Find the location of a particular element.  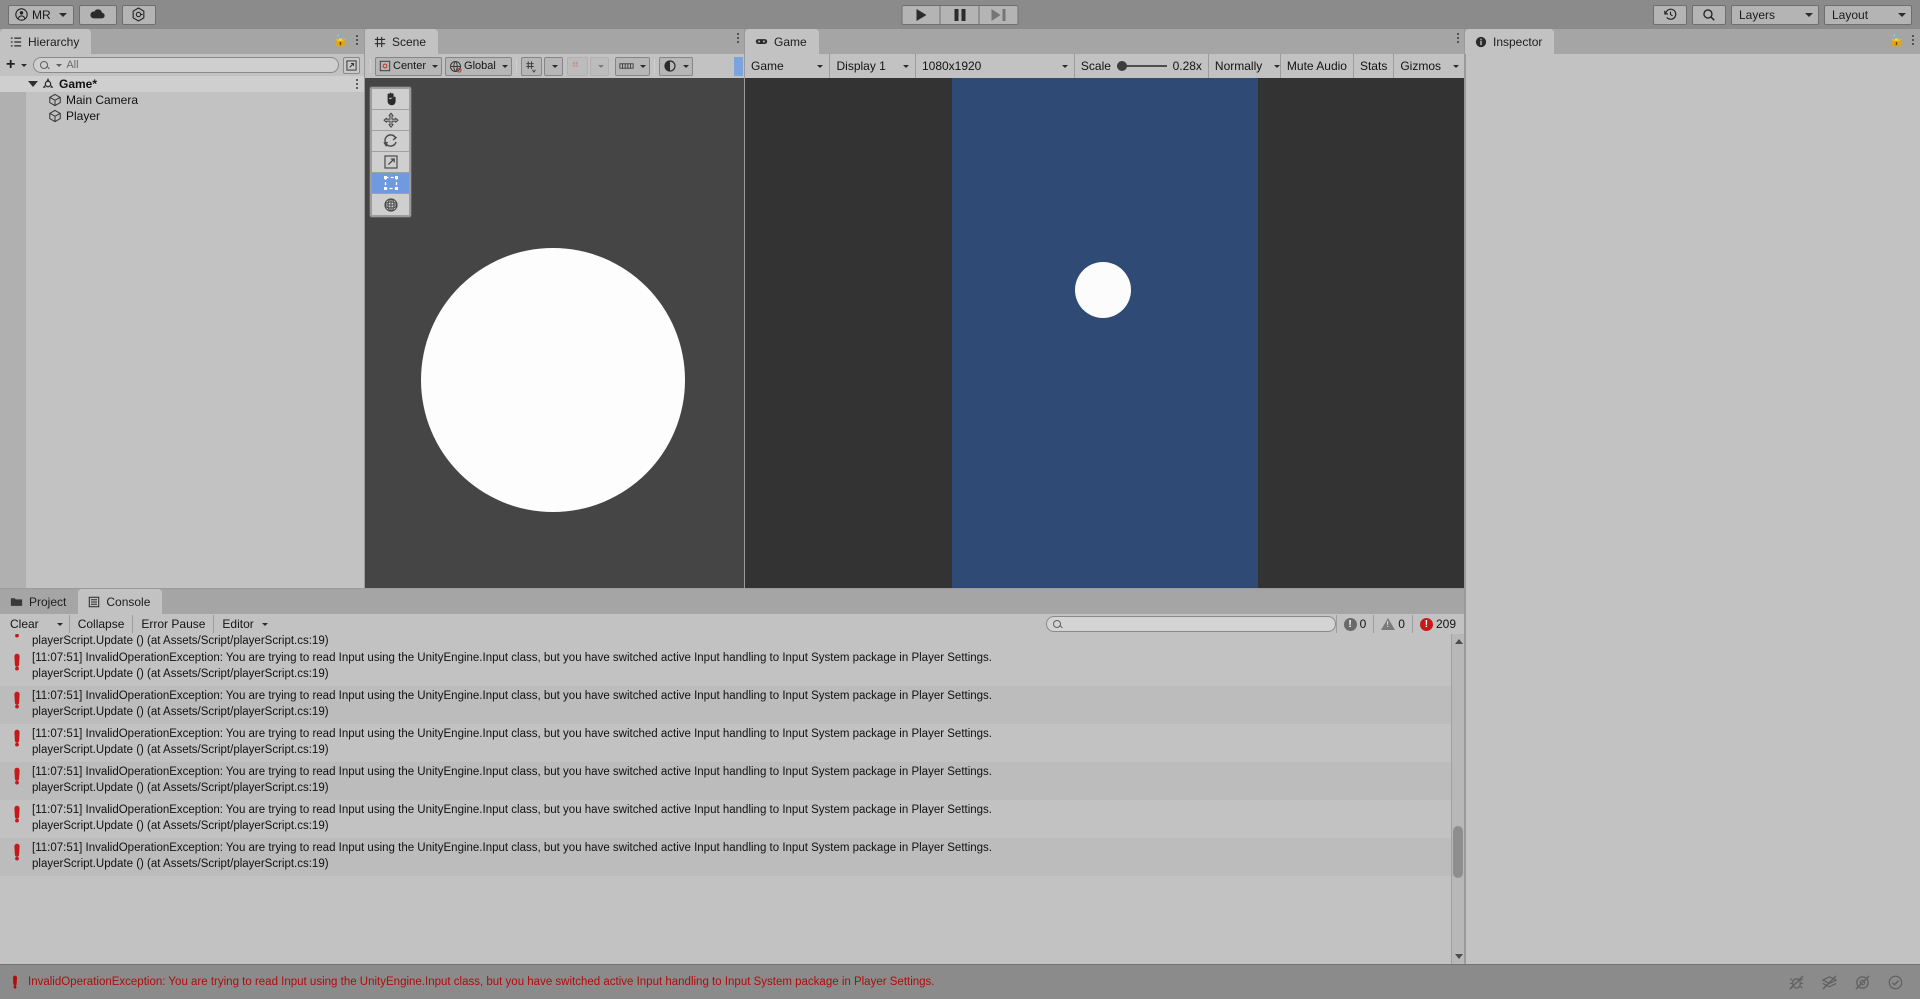

error-count: ! 209 is located at coordinates (1437, 624).